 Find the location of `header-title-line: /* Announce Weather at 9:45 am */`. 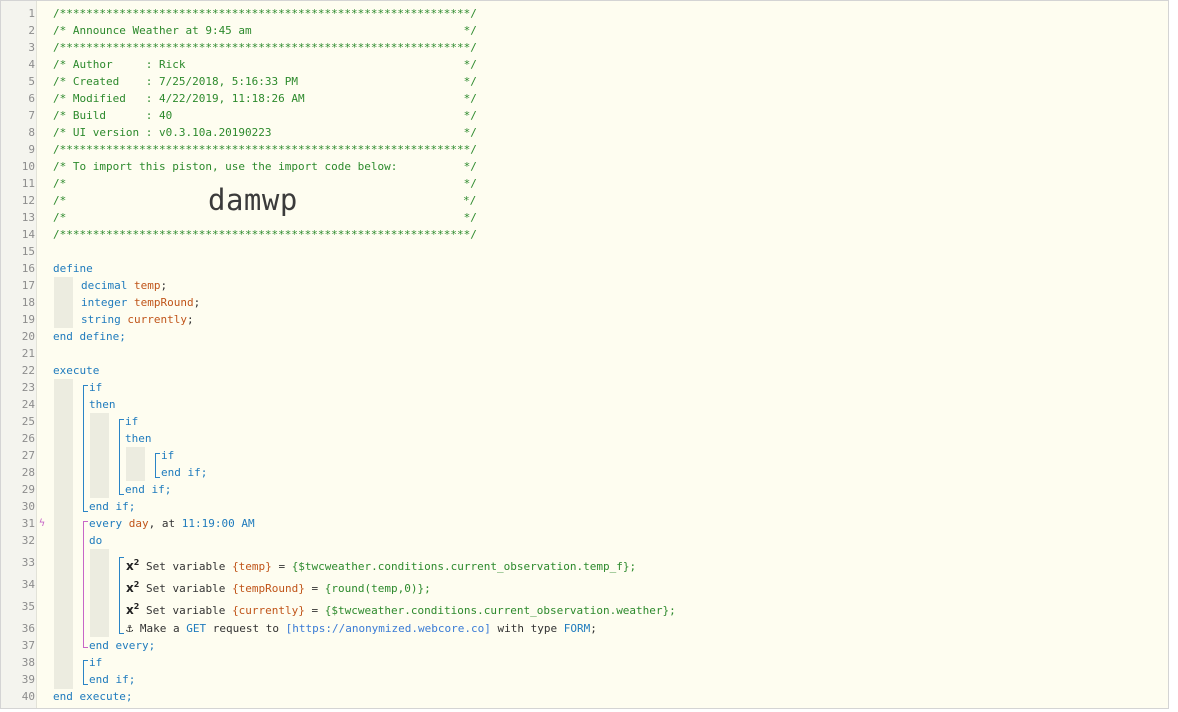

header-title-line: /* Announce Weather at 9:45 am */ is located at coordinates (265, 30).